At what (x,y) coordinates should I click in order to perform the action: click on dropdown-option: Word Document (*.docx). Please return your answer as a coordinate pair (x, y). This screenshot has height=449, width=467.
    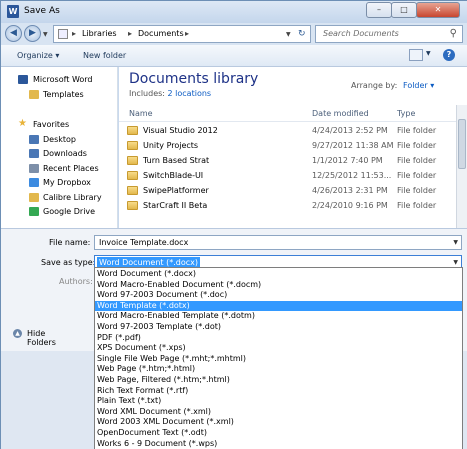
    Looking at the image, I should click on (278, 274).